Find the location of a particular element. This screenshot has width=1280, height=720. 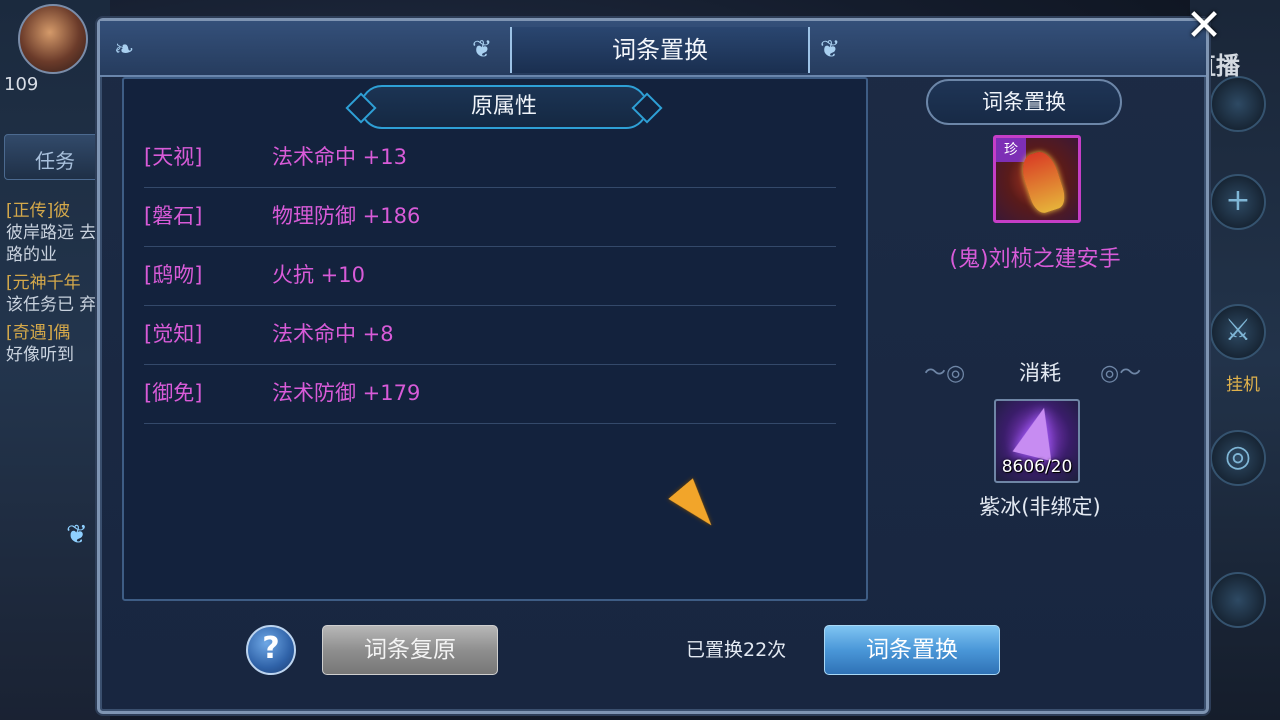

property-name: [磐石] is located at coordinates (173, 216).